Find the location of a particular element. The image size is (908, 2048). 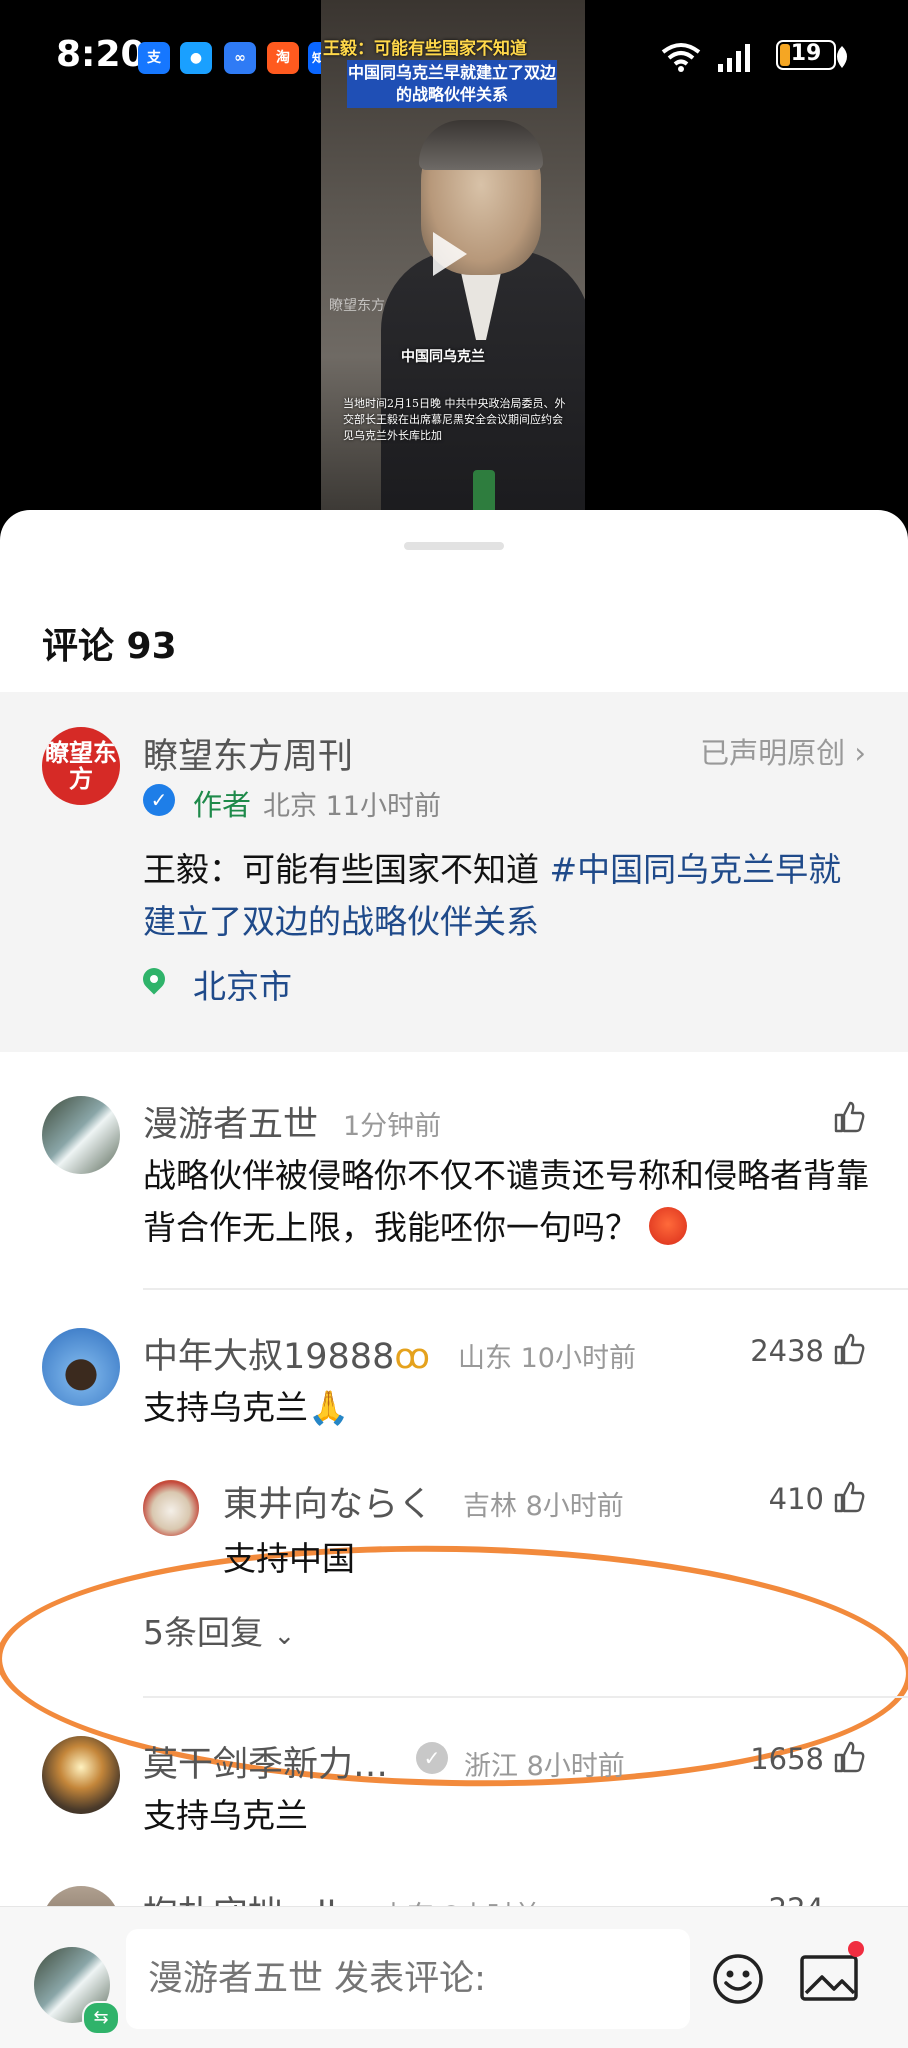

original-claim-link: 已声明原创 › is located at coordinates (783, 751).